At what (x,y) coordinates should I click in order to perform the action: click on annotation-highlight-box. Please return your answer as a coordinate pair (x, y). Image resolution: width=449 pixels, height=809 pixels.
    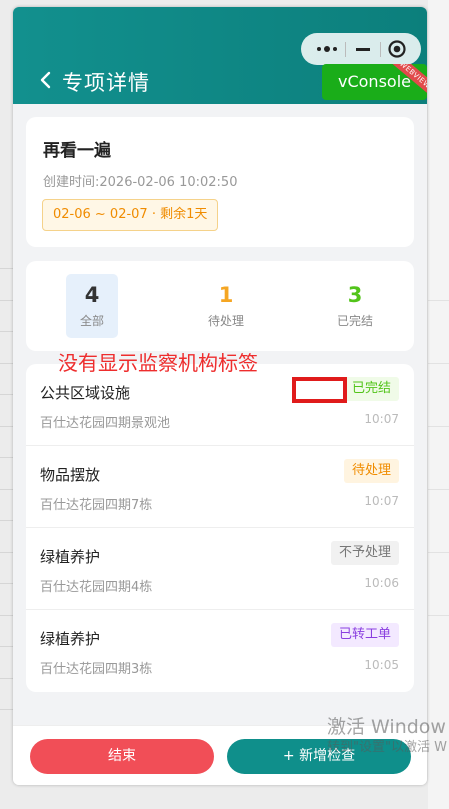
    Looking at the image, I should click on (319, 390).